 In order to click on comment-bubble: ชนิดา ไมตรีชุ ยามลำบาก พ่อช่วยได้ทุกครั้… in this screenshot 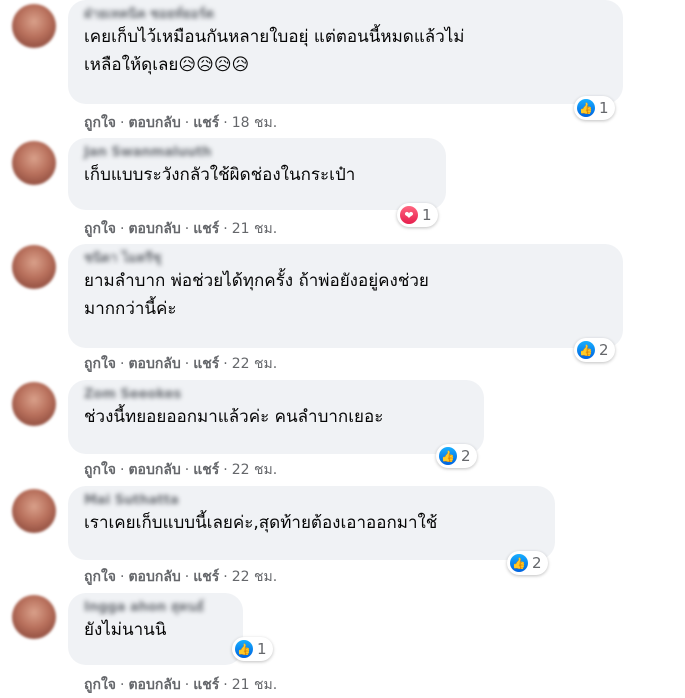, I will do `click(345, 296)`.